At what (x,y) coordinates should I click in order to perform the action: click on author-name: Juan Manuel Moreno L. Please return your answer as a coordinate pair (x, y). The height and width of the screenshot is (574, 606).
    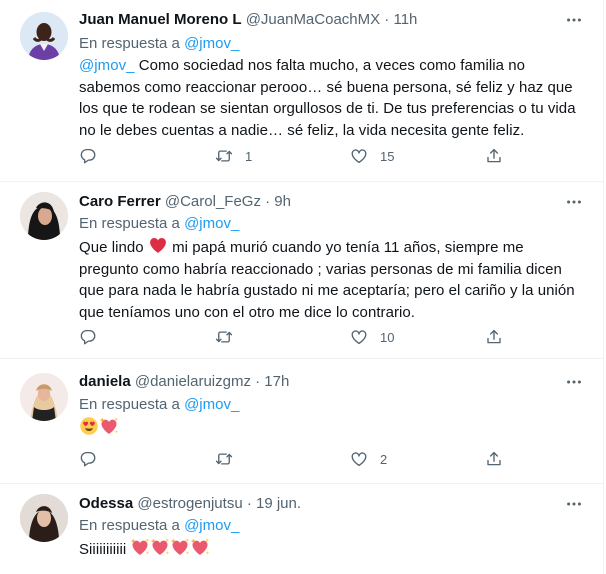
    Looking at the image, I should click on (160, 19).